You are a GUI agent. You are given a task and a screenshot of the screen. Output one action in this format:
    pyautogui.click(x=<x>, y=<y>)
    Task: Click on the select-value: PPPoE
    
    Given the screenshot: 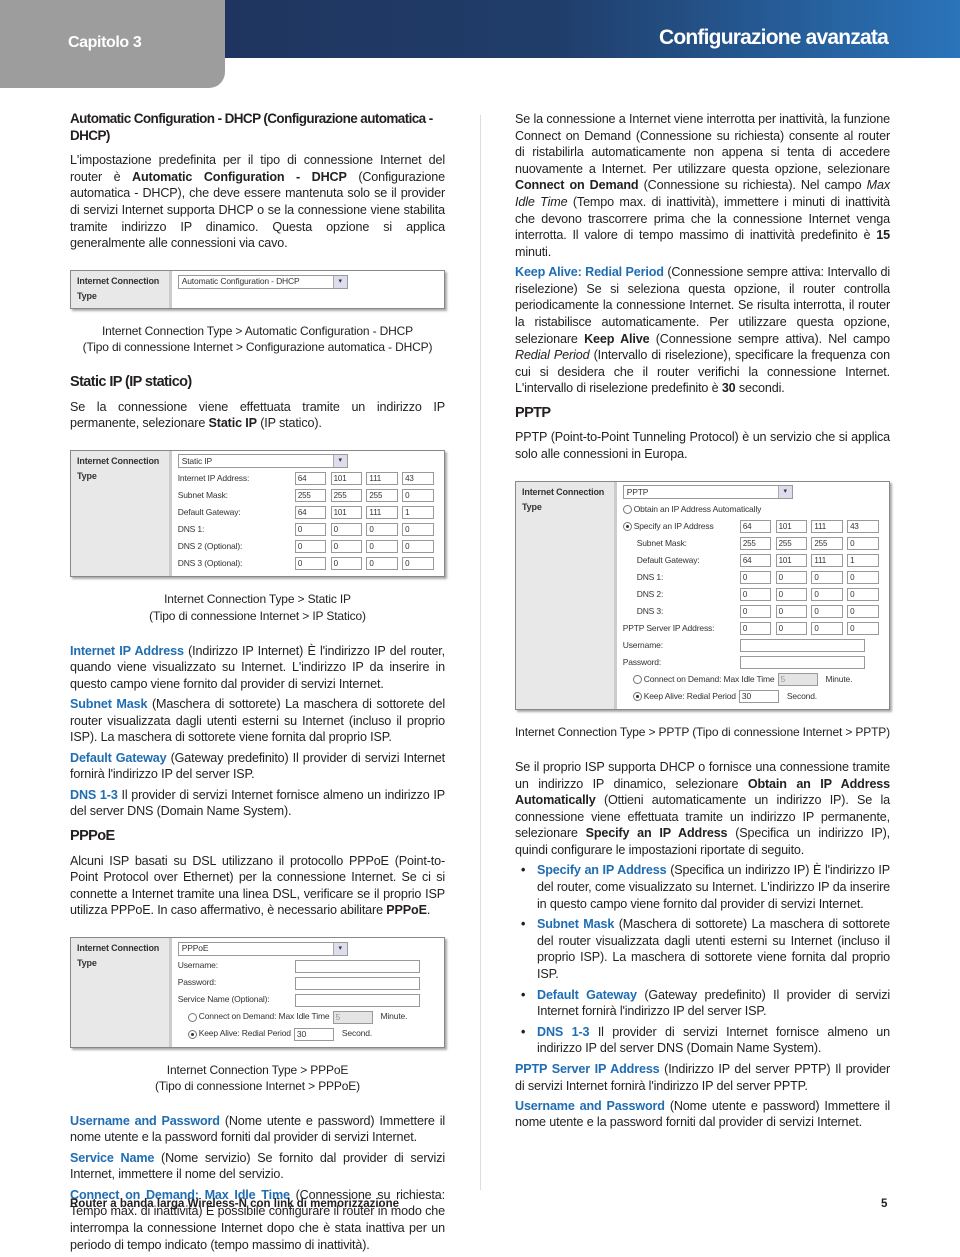 What is the action you would take?
    pyautogui.click(x=195, y=947)
    